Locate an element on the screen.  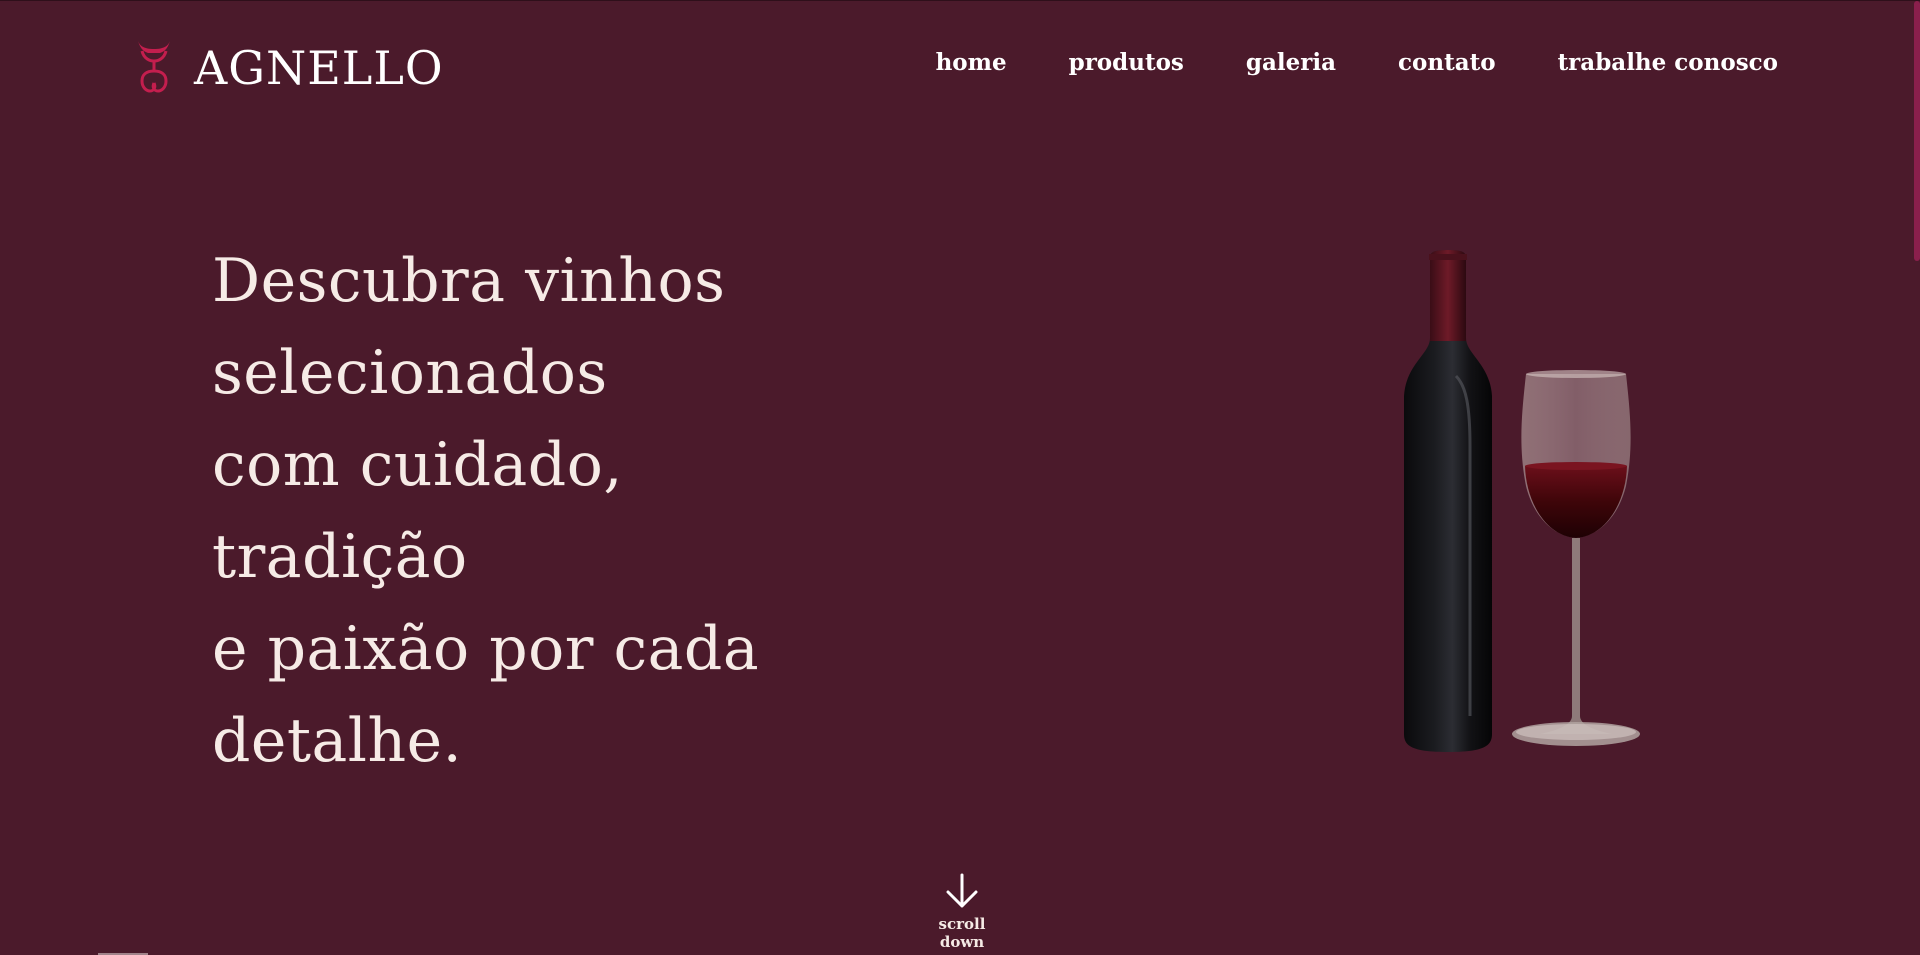
arrow-down-icon is located at coordinates (962, 890).